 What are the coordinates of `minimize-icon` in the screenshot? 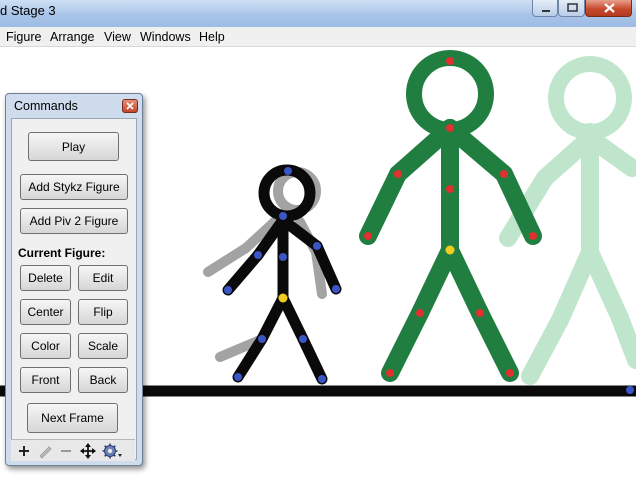 It's located at (546, 11).